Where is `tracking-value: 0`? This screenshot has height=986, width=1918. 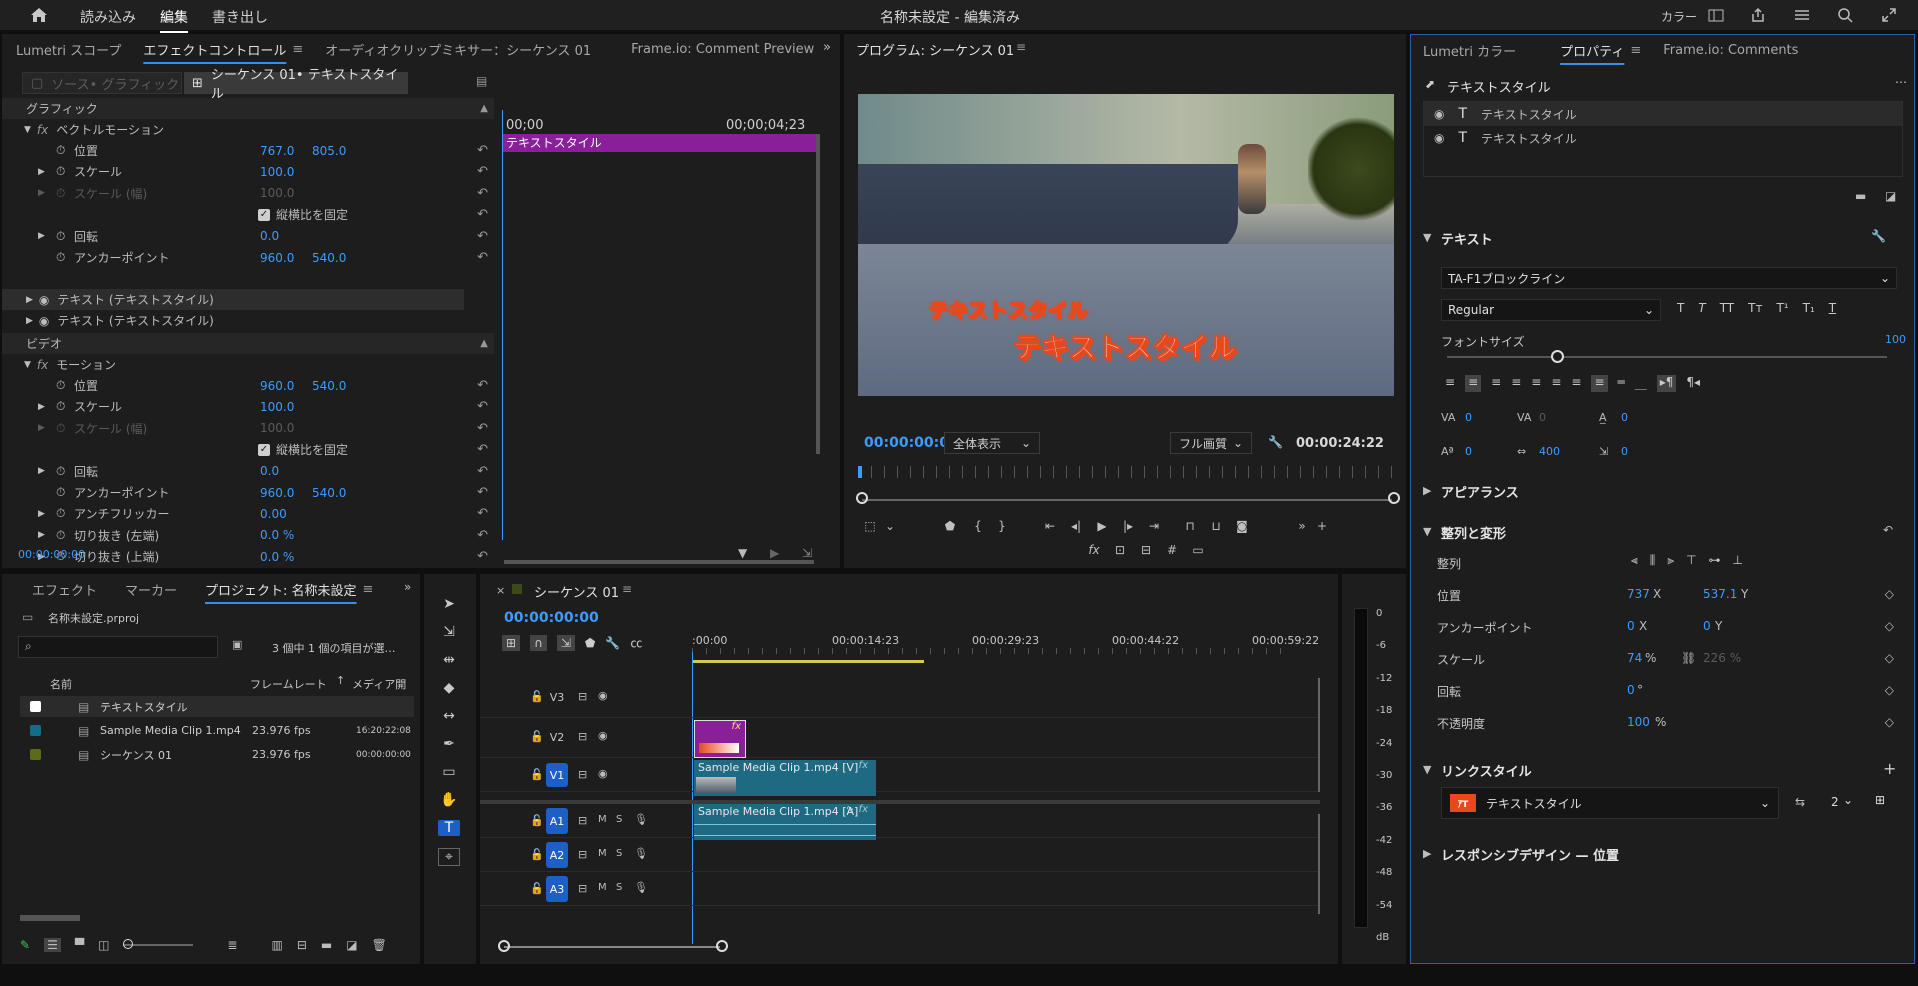
tracking-value: 0 is located at coordinates (1542, 417).